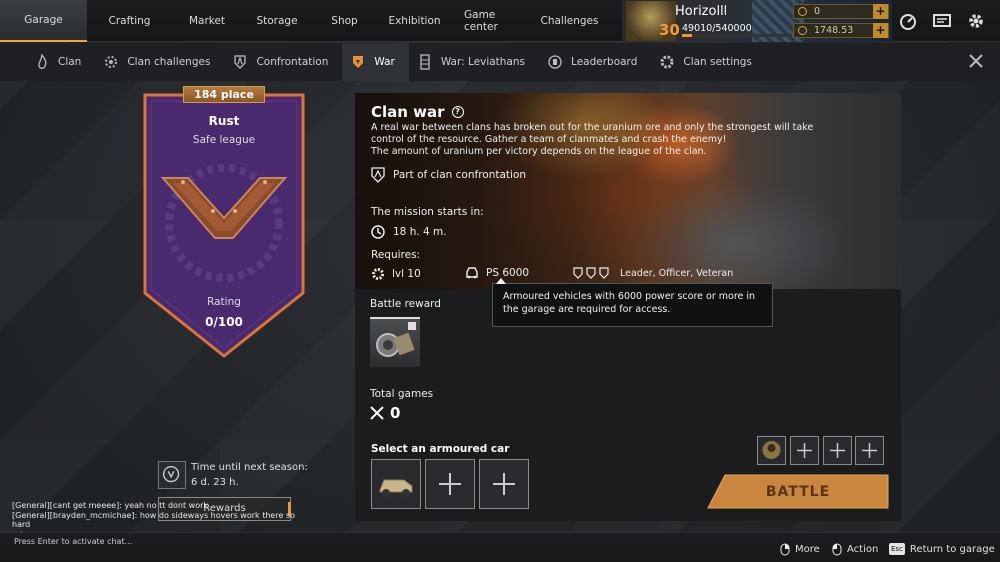 The height and width of the screenshot is (562, 1000). Describe the element at coordinates (717, 28) in the screenshot. I see `player-xp: 49010/540000` at that location.